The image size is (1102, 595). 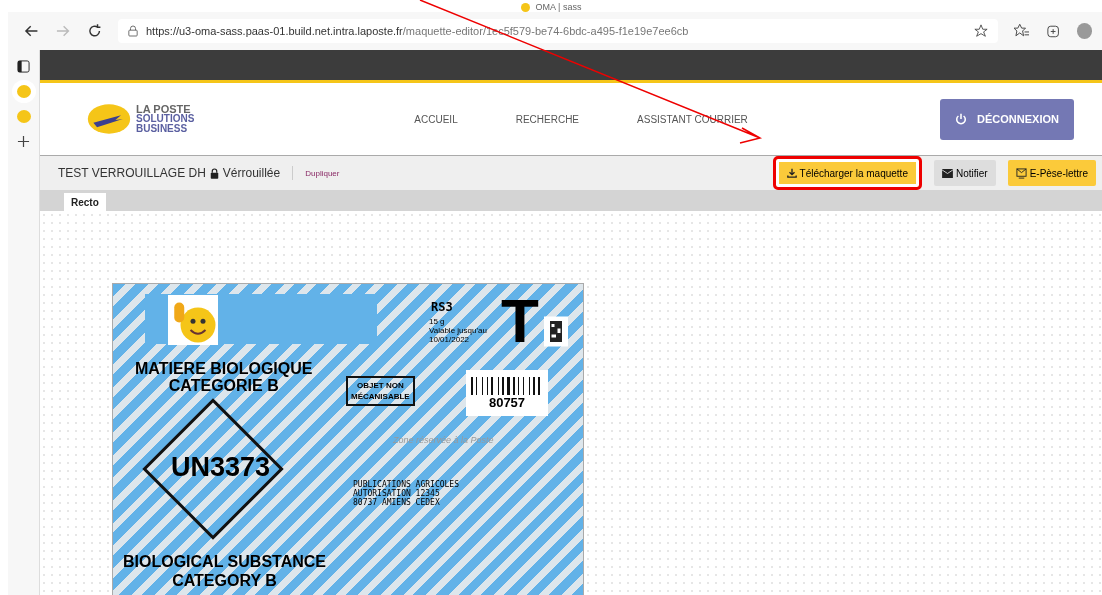 I want to click on back-icon, so click(x=32, y=31).